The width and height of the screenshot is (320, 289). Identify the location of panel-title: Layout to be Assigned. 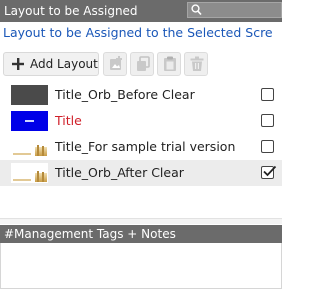
(71, 11).